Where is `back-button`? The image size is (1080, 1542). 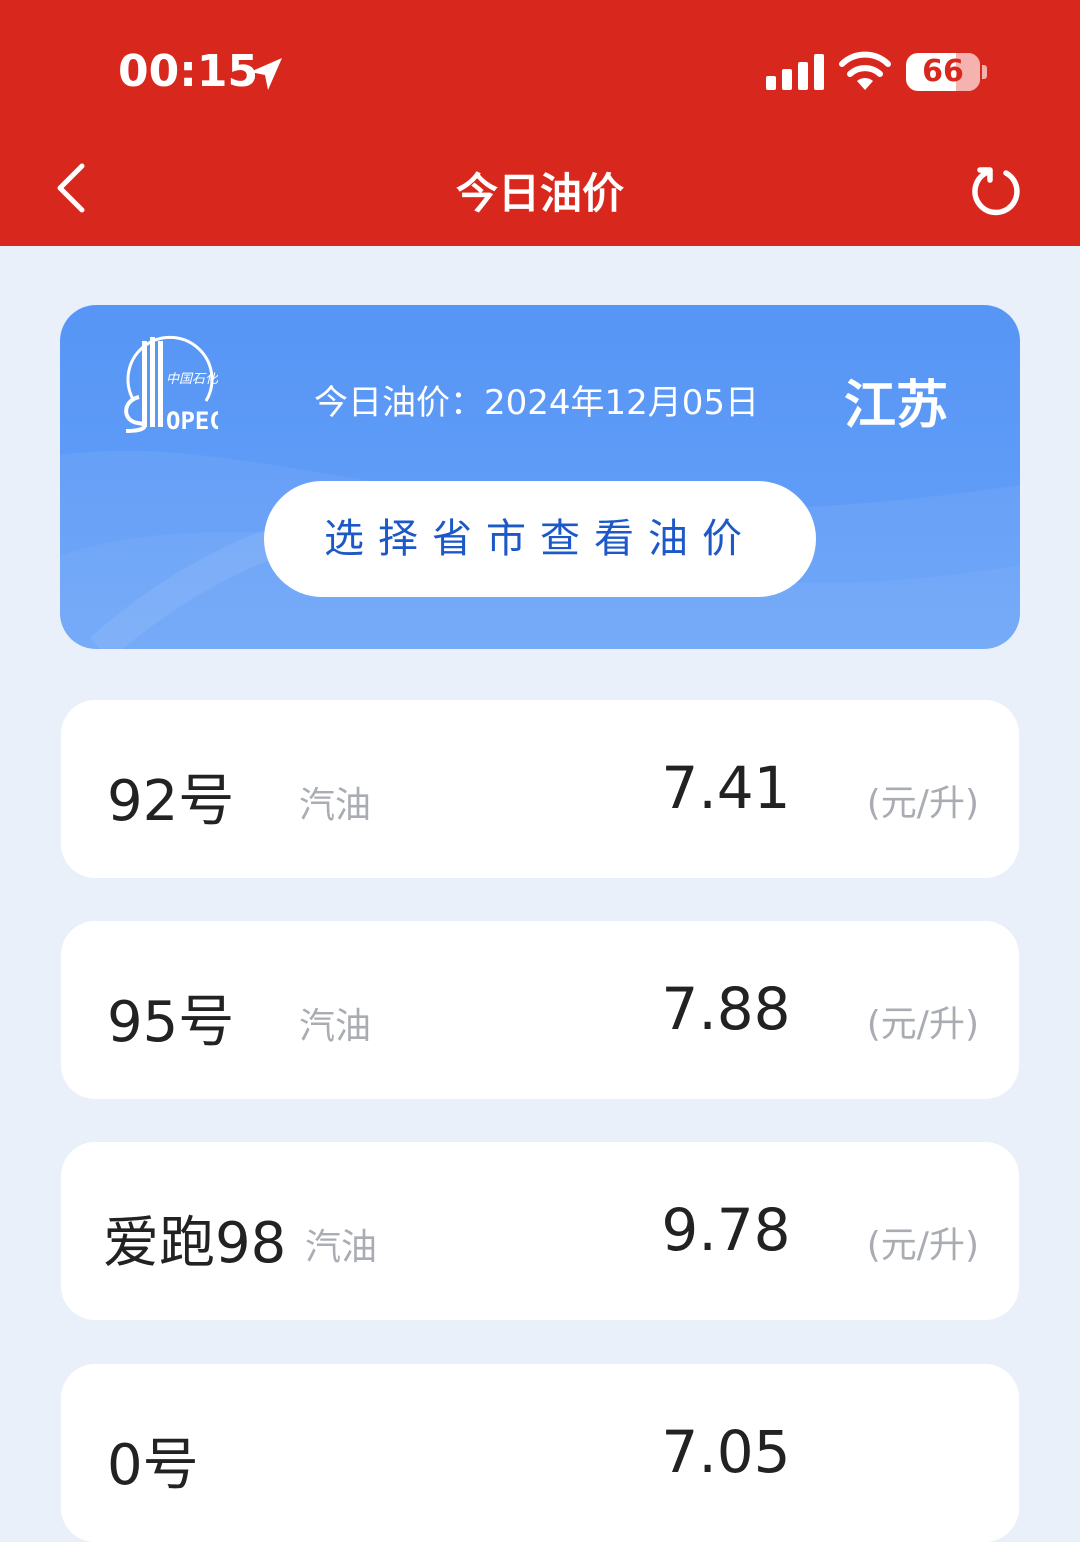
back-button is located at coordinates (72, 188).